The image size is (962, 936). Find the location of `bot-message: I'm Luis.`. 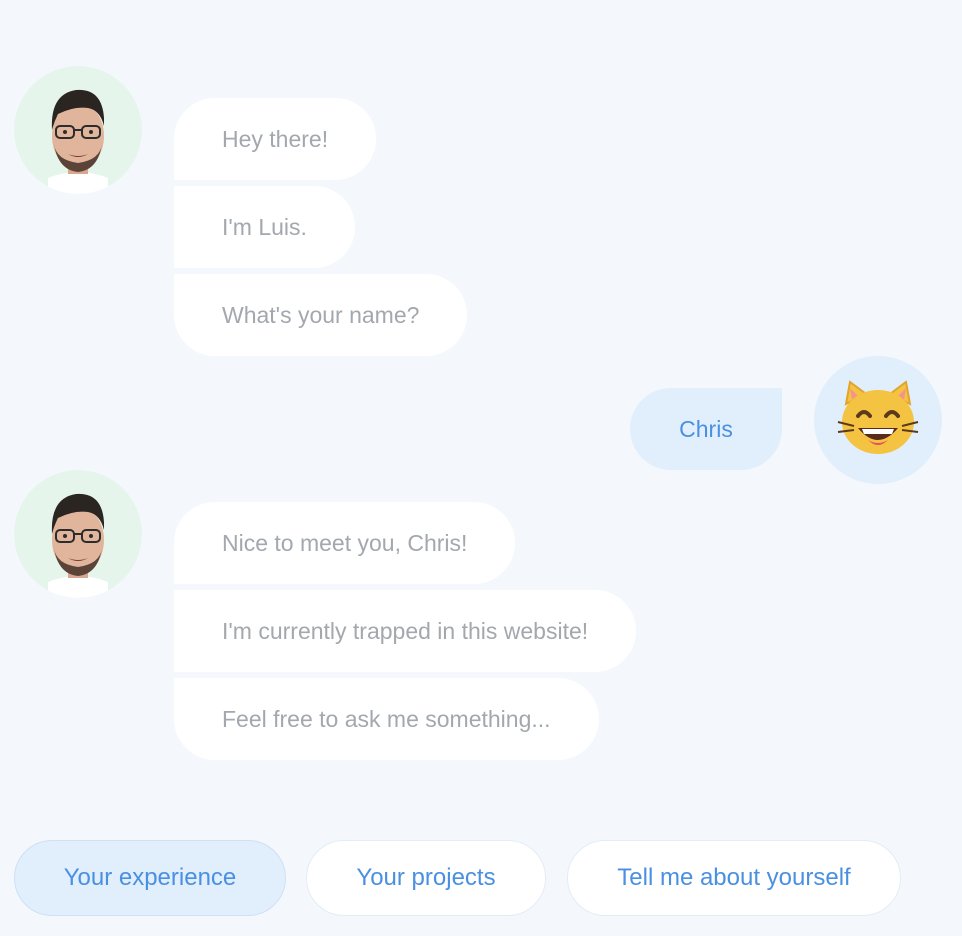

bot-message: I'm Luis. is located at coordinates (264, 227).